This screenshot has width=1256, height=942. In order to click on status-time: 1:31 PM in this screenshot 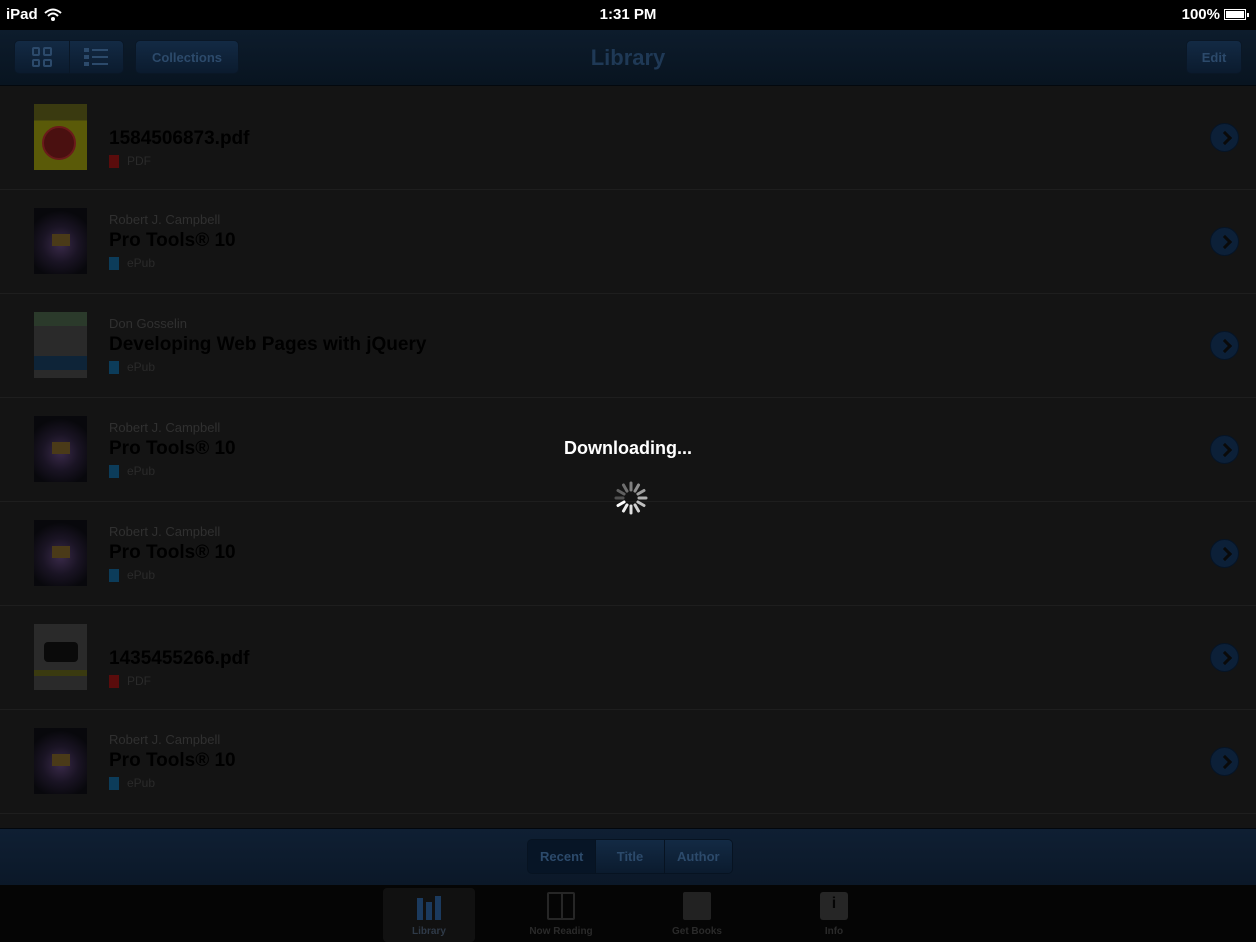, I will do `click(628, 14)`.